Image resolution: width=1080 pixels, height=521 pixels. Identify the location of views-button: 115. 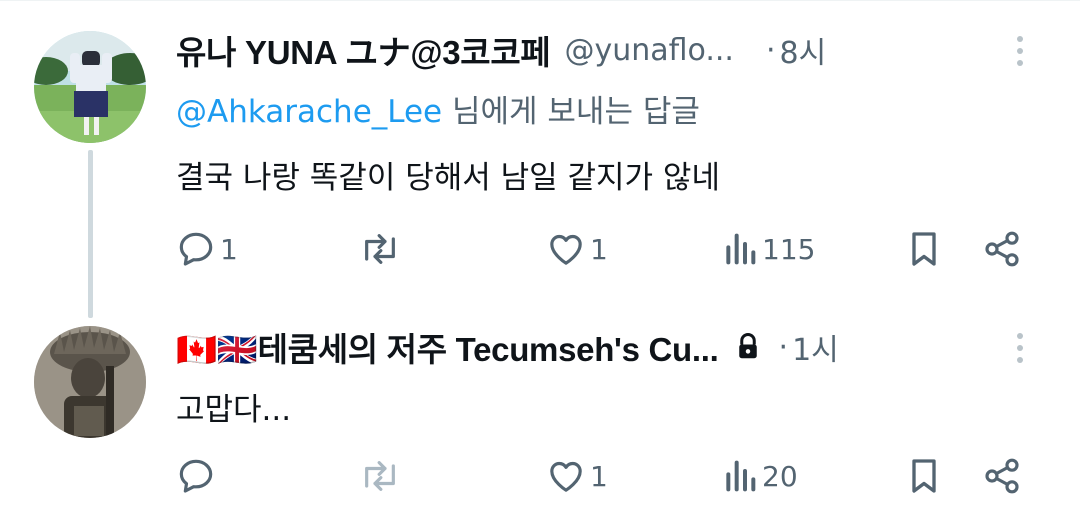
(768, 249).